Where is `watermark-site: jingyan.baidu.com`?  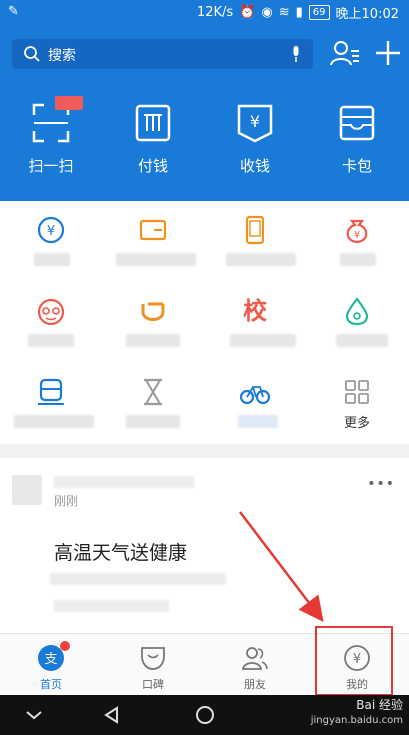
watermark-site: jingyan.baidu.com is located at coordinates (356, 720).